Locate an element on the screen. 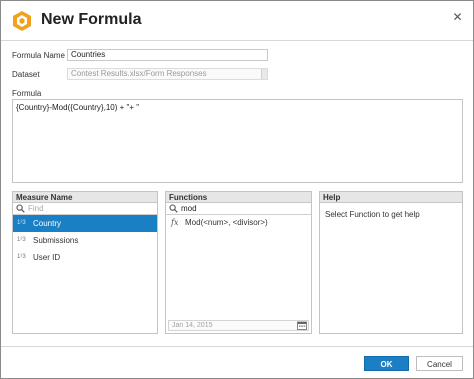 The width and height of the screenshot is (474, 379). help-panel-header: Help is located at coordinates (391, 197).